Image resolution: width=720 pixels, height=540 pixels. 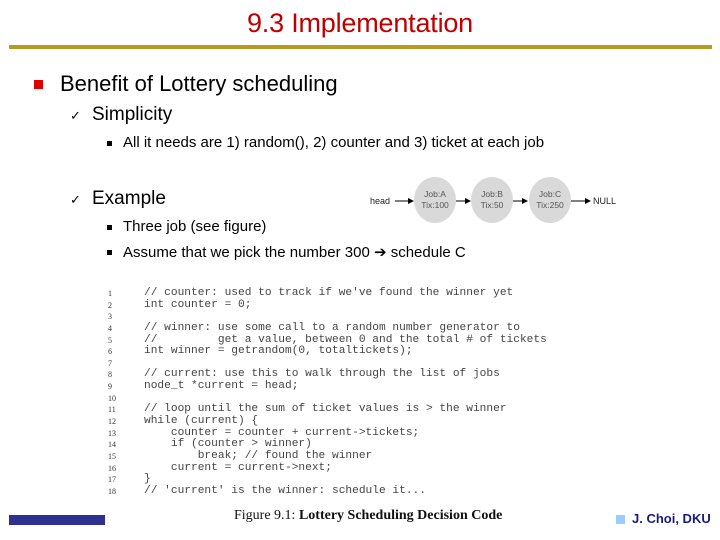 What do you see at coordinates (112, 445) in the screenshot?
I see `line-number: 14` at bounding box center [112, 445].